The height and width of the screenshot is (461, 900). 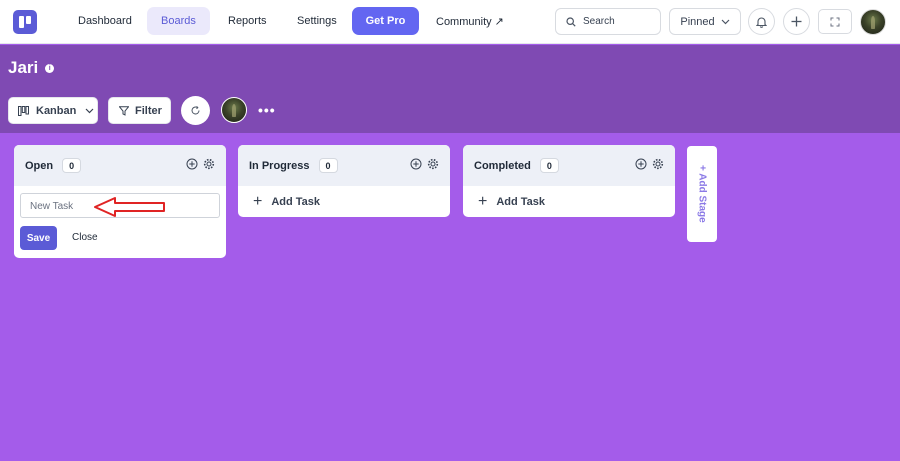 What do you see at coordinates (120, 165) in the screenshot?
I see `column-header: Open 0` at bounding box center [120, 165].